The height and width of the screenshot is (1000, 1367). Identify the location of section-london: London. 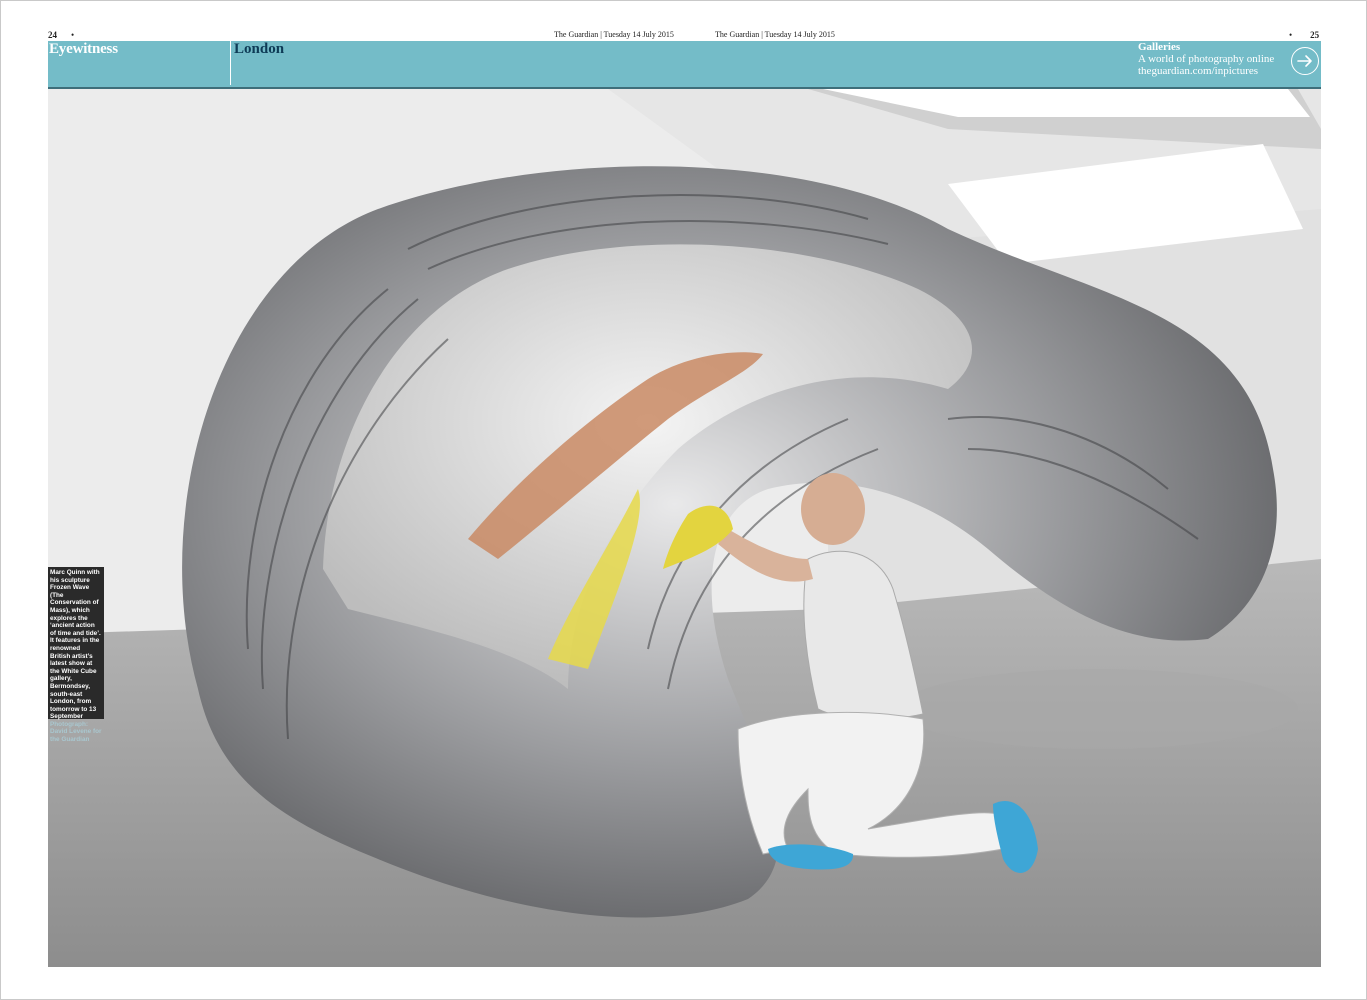
(257, 63).